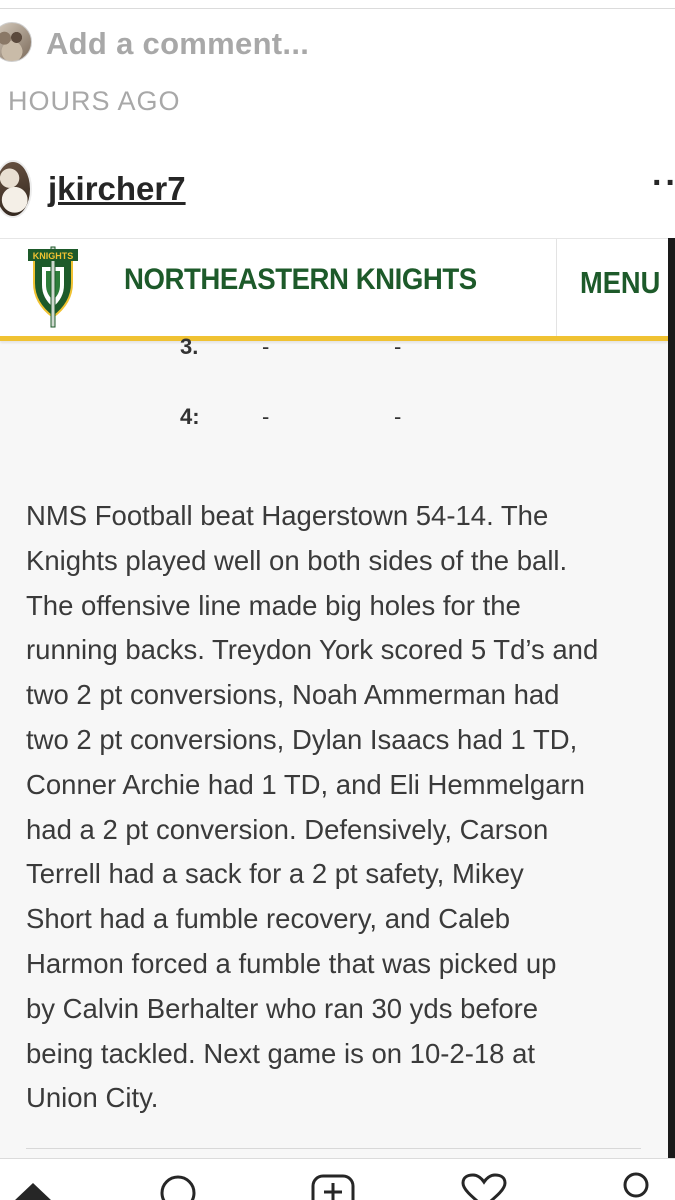  Describe the element at coordinates (636, 1185) in the screenshot. I see `profile-icon` at that location.